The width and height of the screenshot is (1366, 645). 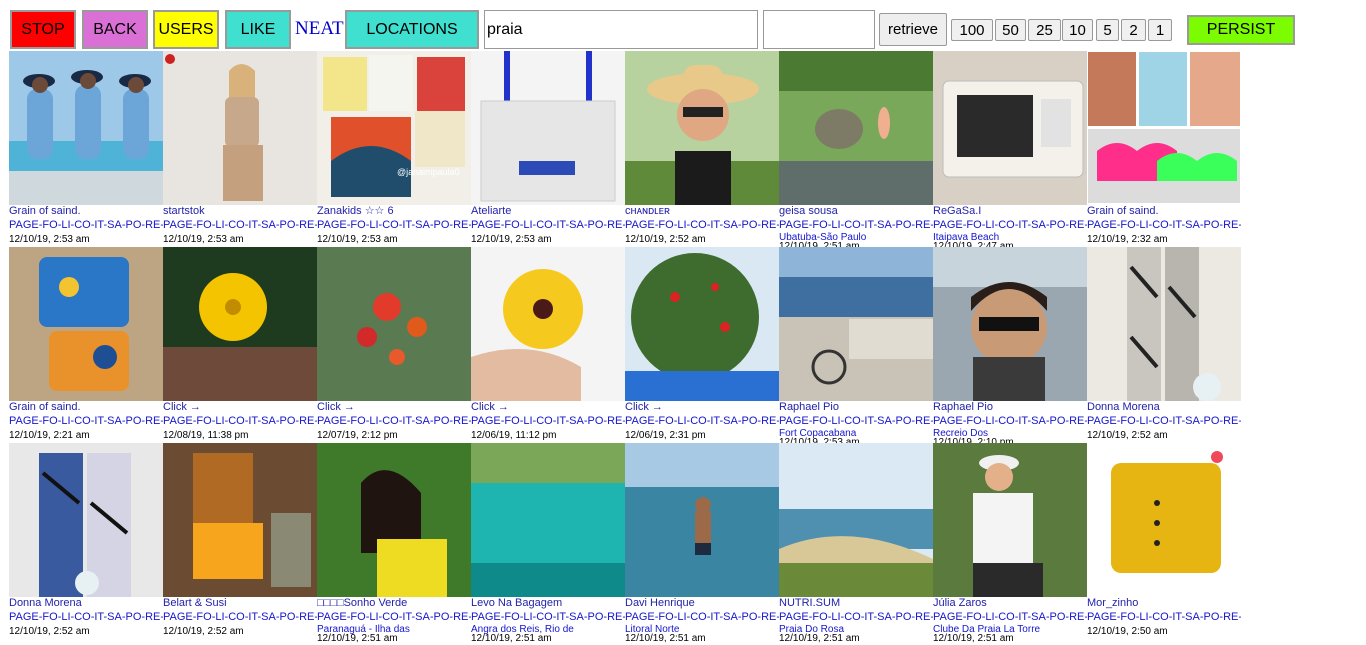 What do you see at coordinates (1133, 30) in the screenshot?
I see `count-2-button: 2` at bounding box center [1133, 30].